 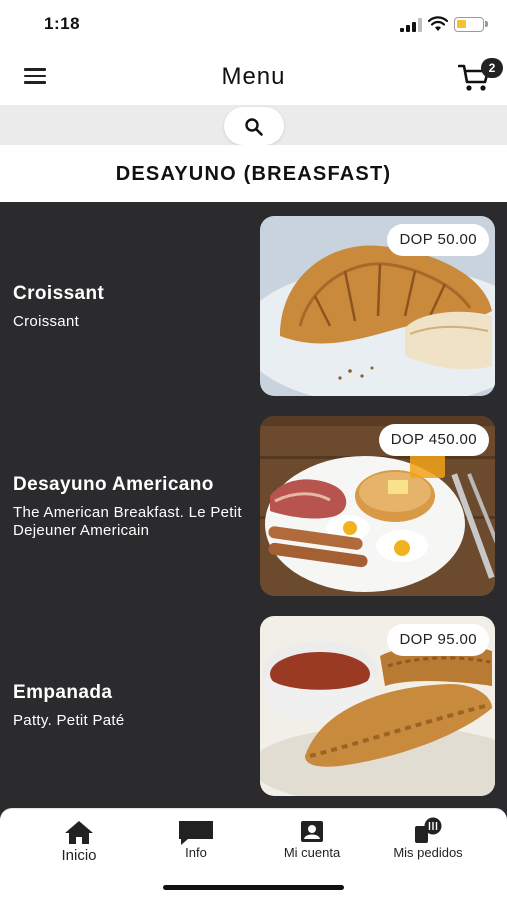 I want to click on search-icon, so click(x=254, y=127).